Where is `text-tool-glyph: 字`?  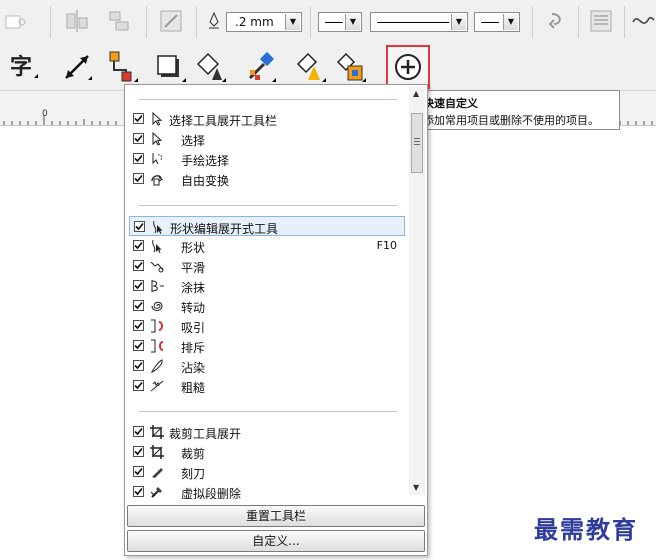
text-tool-glyph: 字 is located at coordinates (21, 67).